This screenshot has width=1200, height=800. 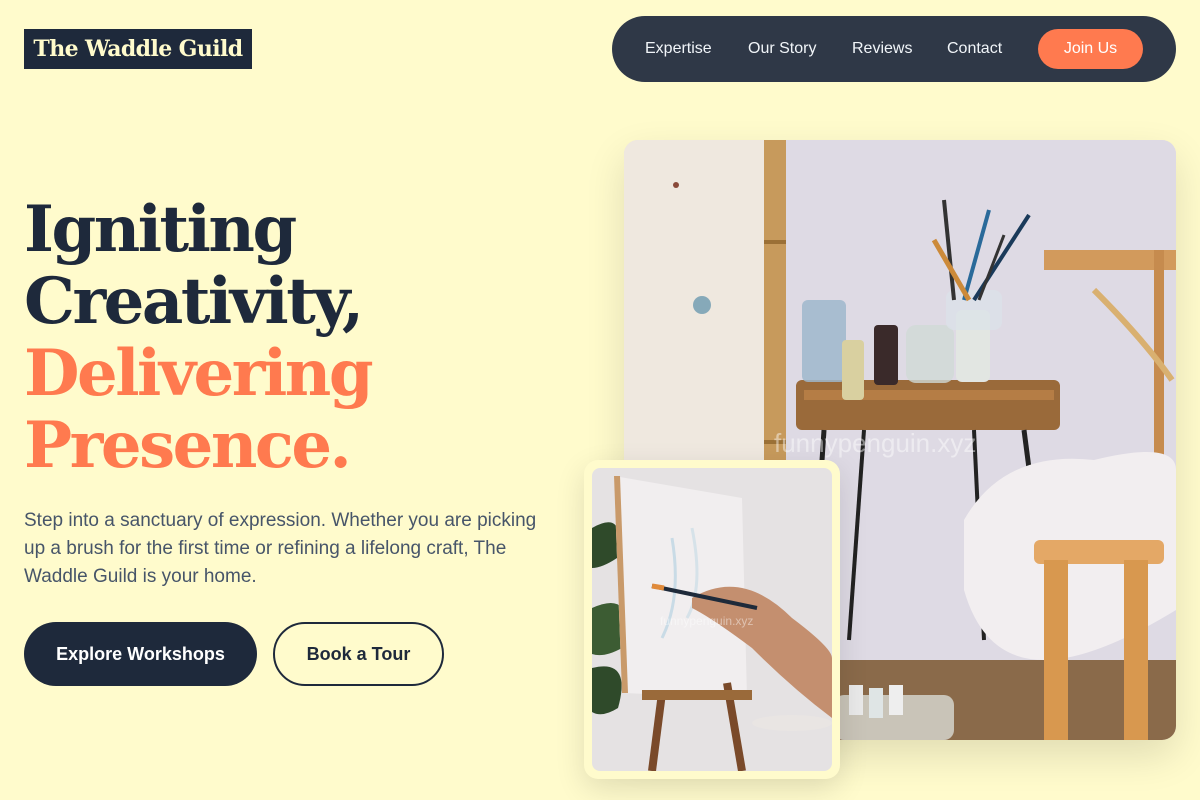 I want to click on nav-link-reviews: Reviews, so click(x=882, y=49).